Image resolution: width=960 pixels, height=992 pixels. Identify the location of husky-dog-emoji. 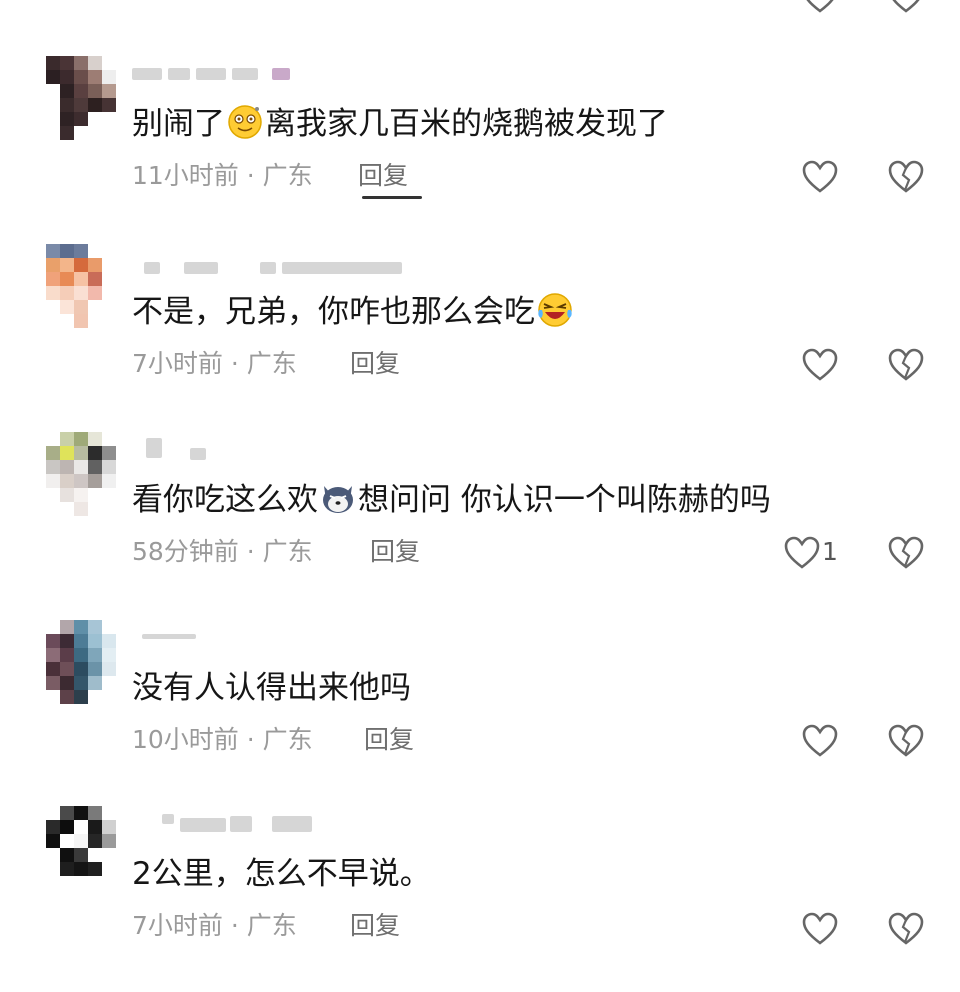
(338, 499).